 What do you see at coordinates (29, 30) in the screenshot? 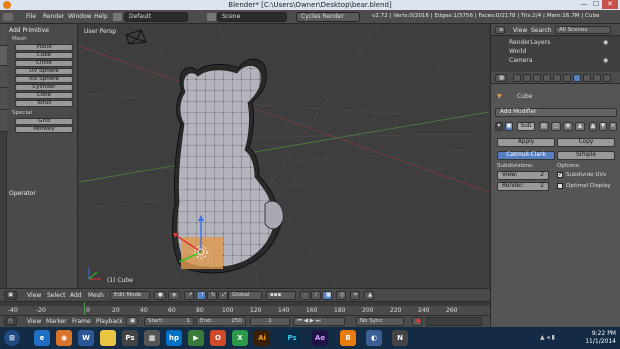
I see `add-primitive-header: Add Primitive` at bounding box center [29, 30].